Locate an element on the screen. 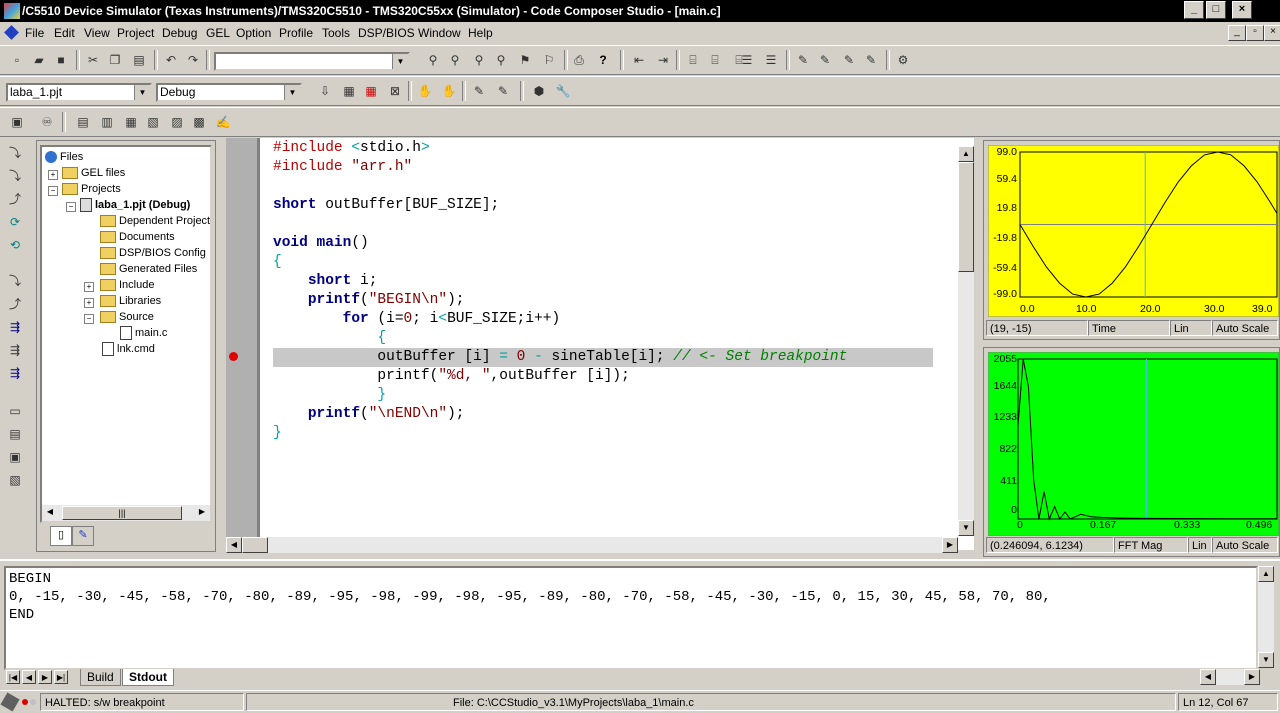 Image resolution: width=1280 pixels, height=713 pixels. tab-last-icon: ▶| is located at coordinates (61, 677).